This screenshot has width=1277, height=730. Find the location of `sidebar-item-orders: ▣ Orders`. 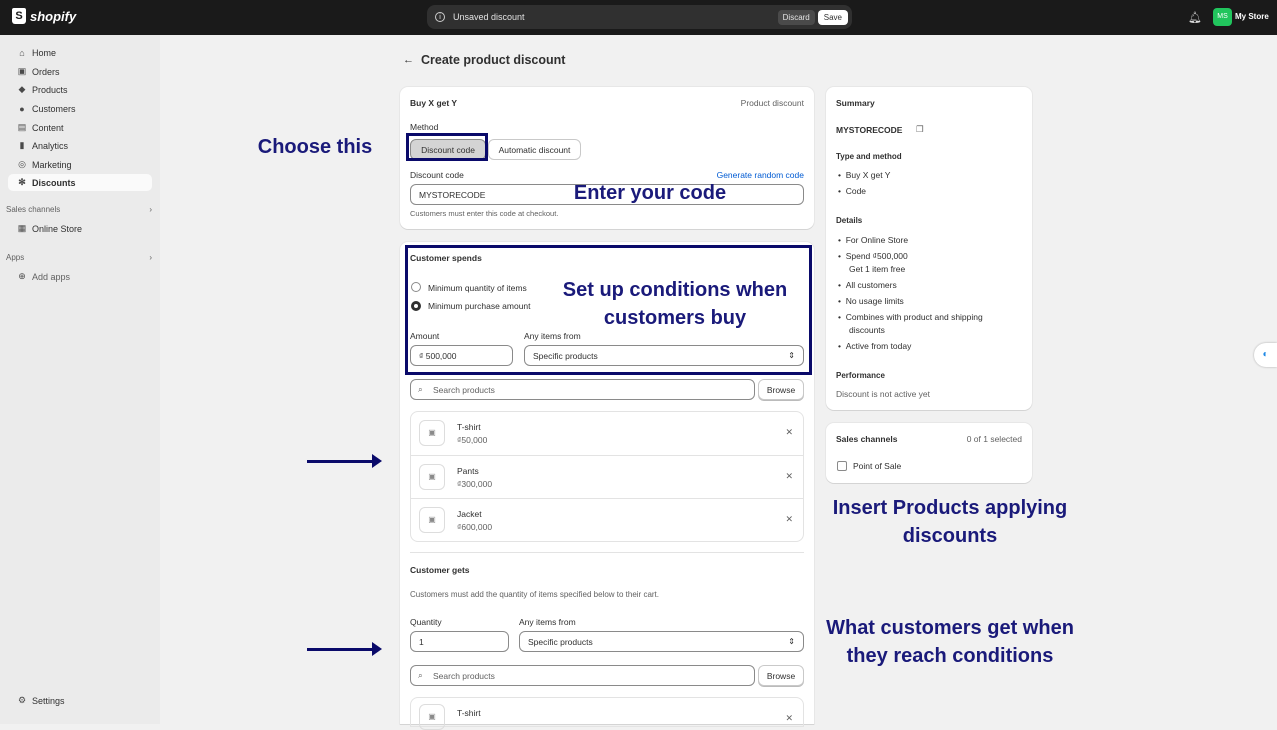

sidebar-item-orders: ▣ Orders is located at coordinates (80, 71).